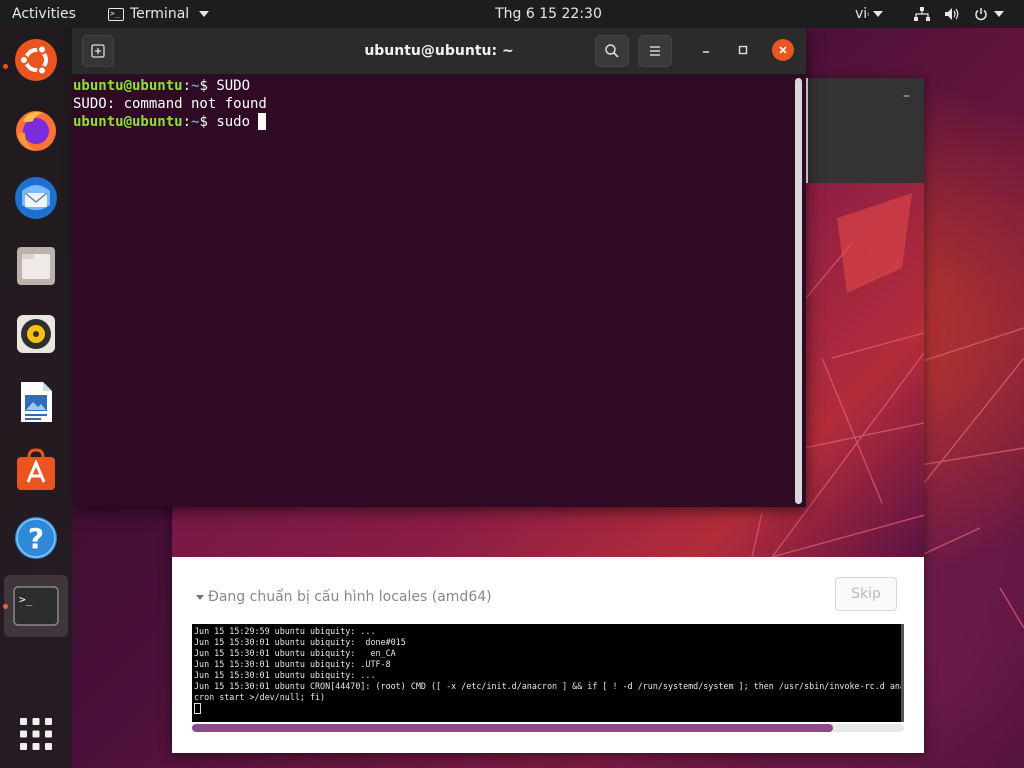 The width and height of the screenshot is (1024, 768). I want to click on install-progress-bar, so click(548, 728).